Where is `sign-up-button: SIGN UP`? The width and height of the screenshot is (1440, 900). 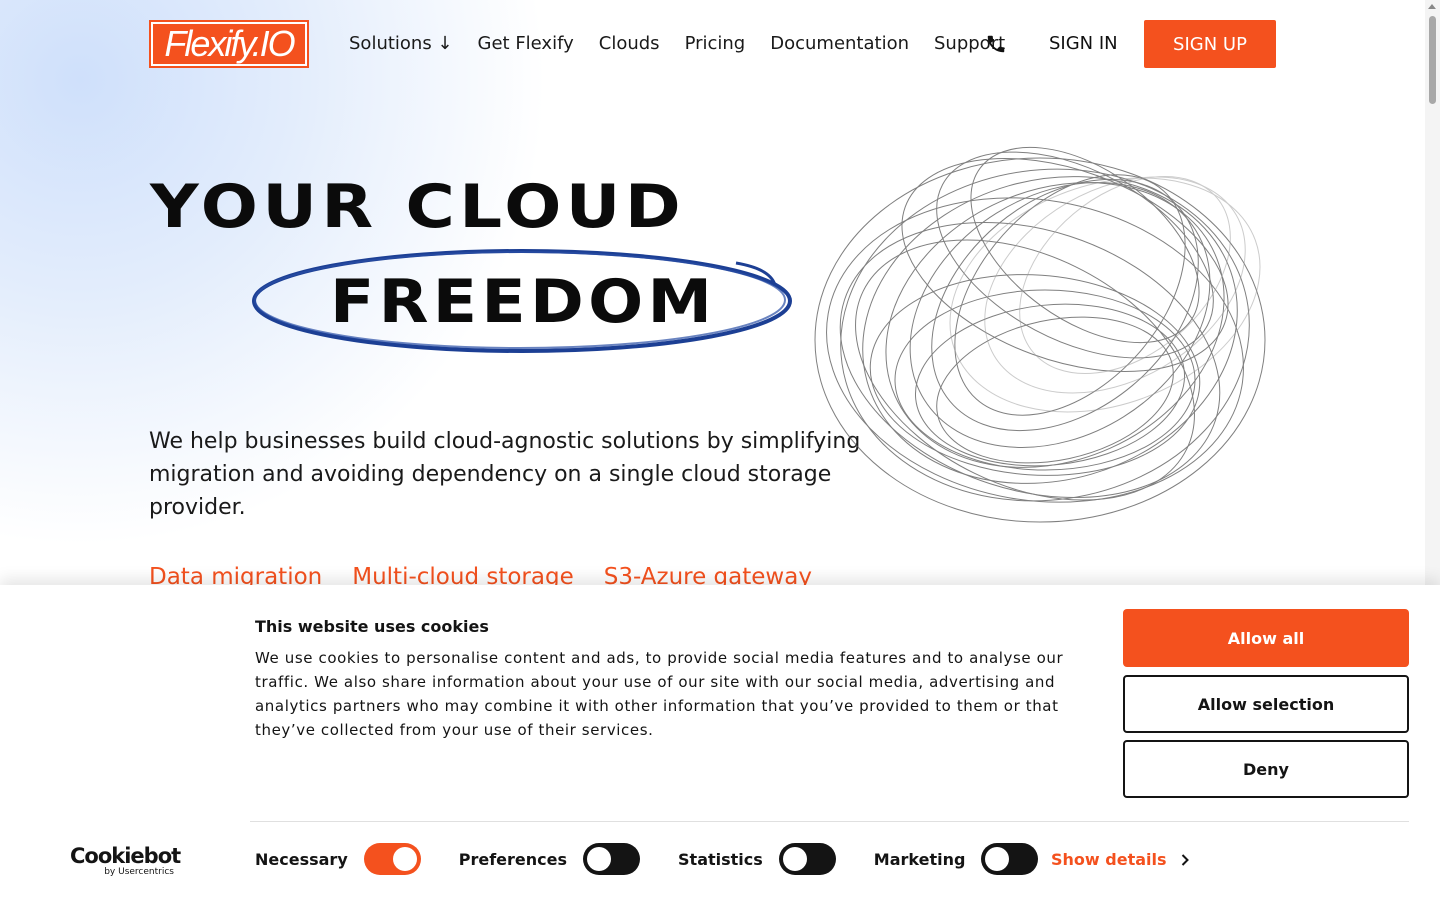 sign-up-button: SIGN UP is located at coordinates (1210, 44).